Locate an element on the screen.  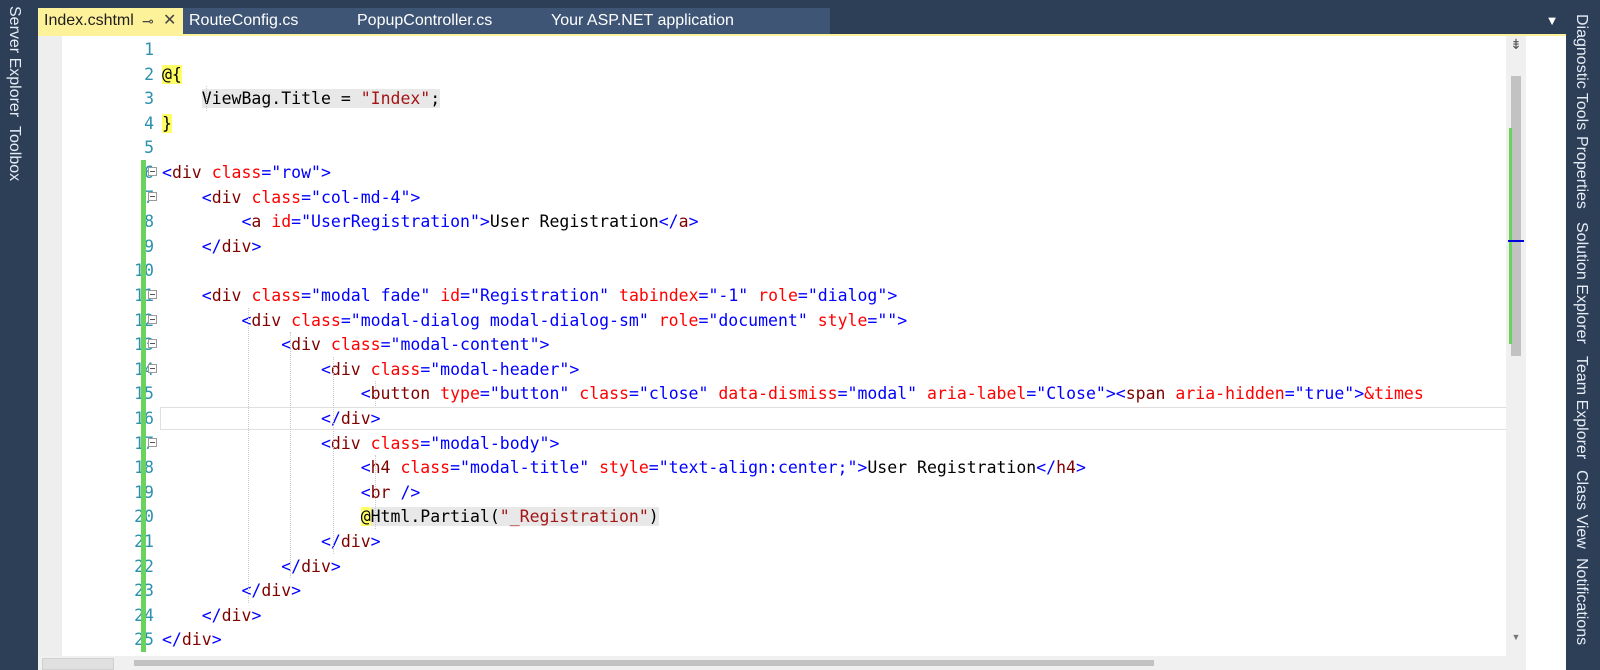
split-window-icon: ⇟ is located at coordinates (1516, 44).